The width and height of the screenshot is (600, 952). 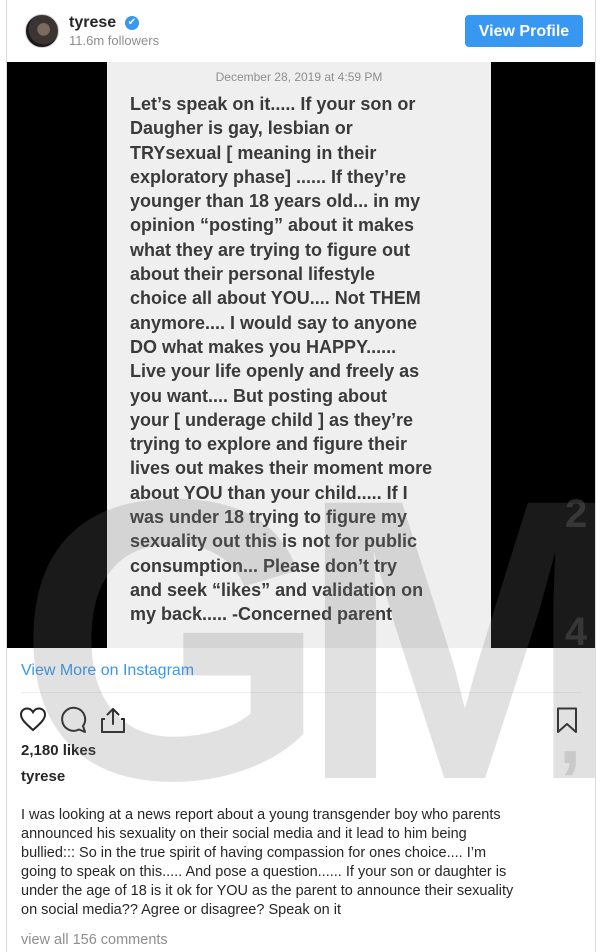 I want to click on watermark-comma: ,, so click(x=570, y=735).